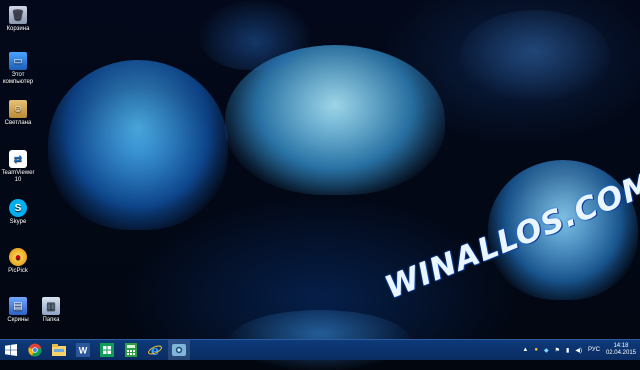 Image resolution: width=640 pixels, height=370 pixels. What do you see at coordinates (567, 350) in the screenshot?
I see `network-icon: ▮` at bounding box center [567, 350].